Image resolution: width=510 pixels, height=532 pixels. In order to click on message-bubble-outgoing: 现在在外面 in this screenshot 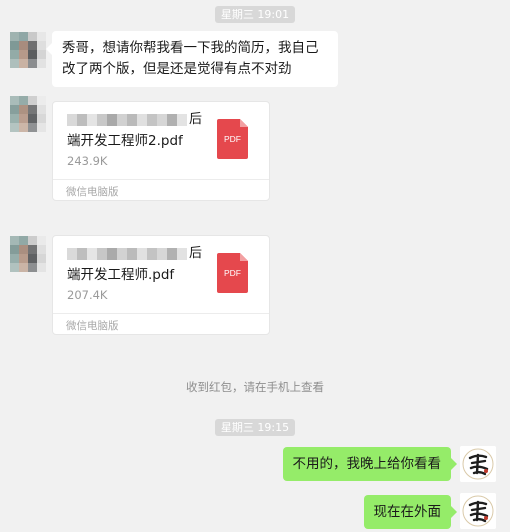, I will do `click(410, 512)`.